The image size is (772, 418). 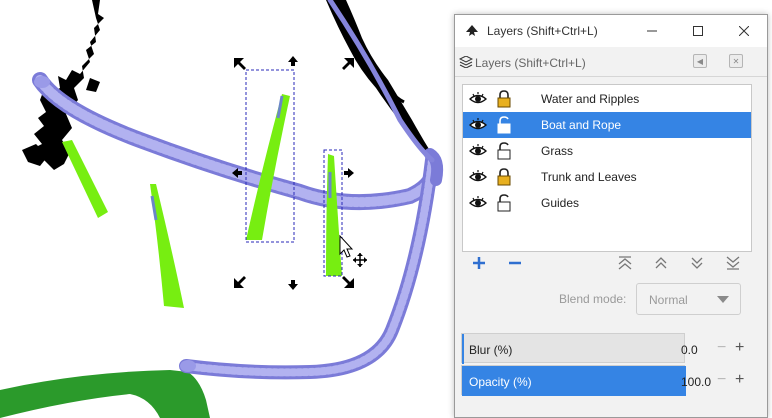 I want to click on layer-row-boat-and-rope: Boat and Rope, so click(x=607, y=125).